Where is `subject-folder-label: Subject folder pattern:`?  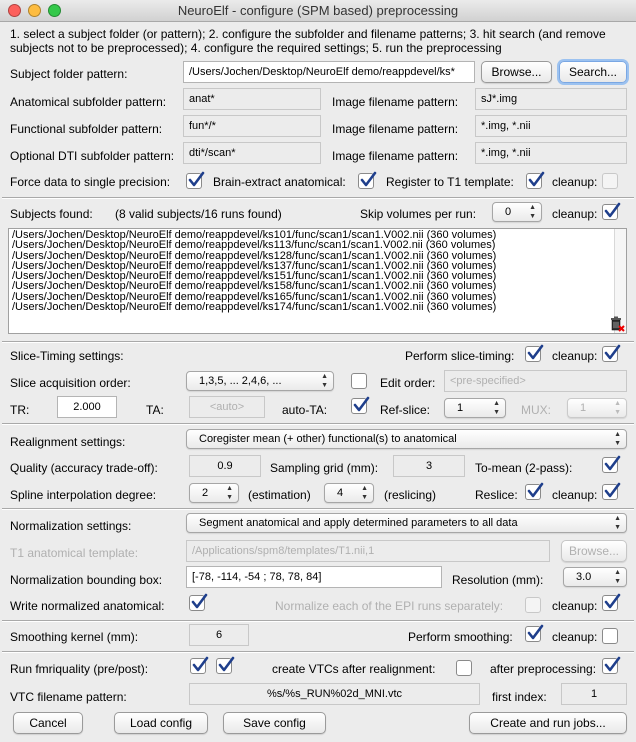 subject-folder-label: Subject folder pattern: is located at coordinates (69, 74).